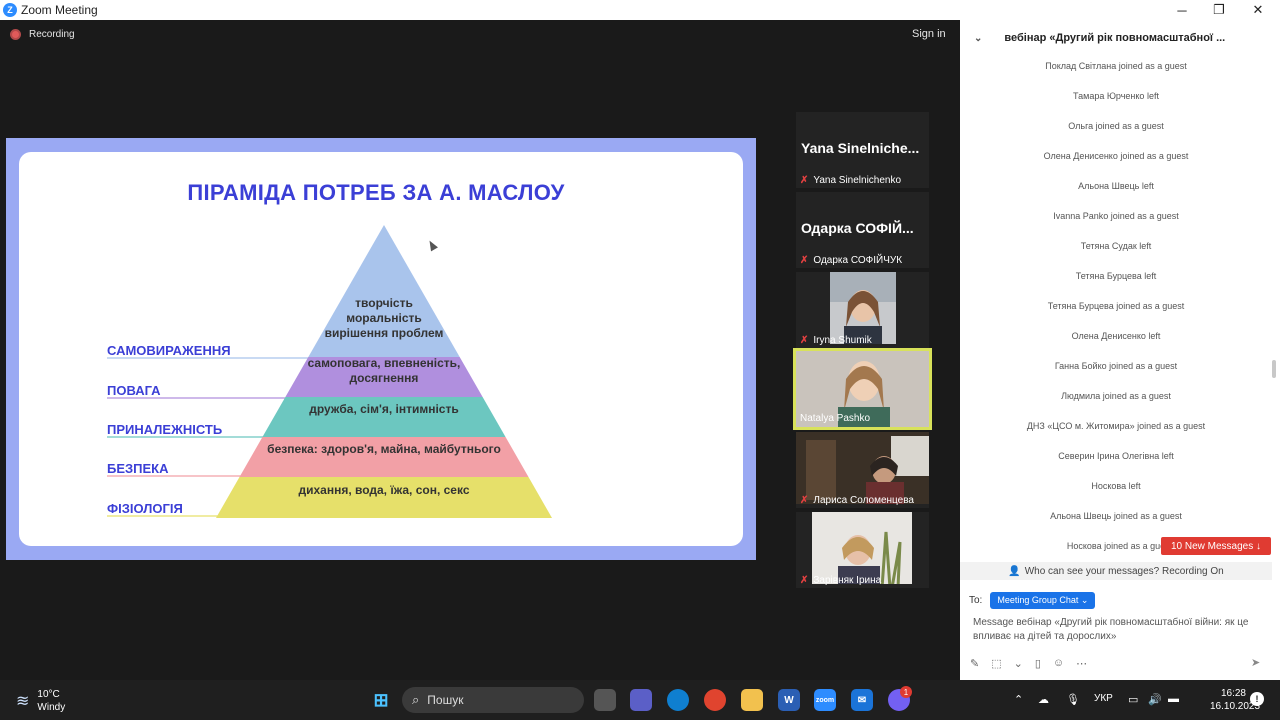 The width and height of the screenshot is (1280, 720). I want to click on weather-widget: ≋ 10°C Windy, so click(40, 701).